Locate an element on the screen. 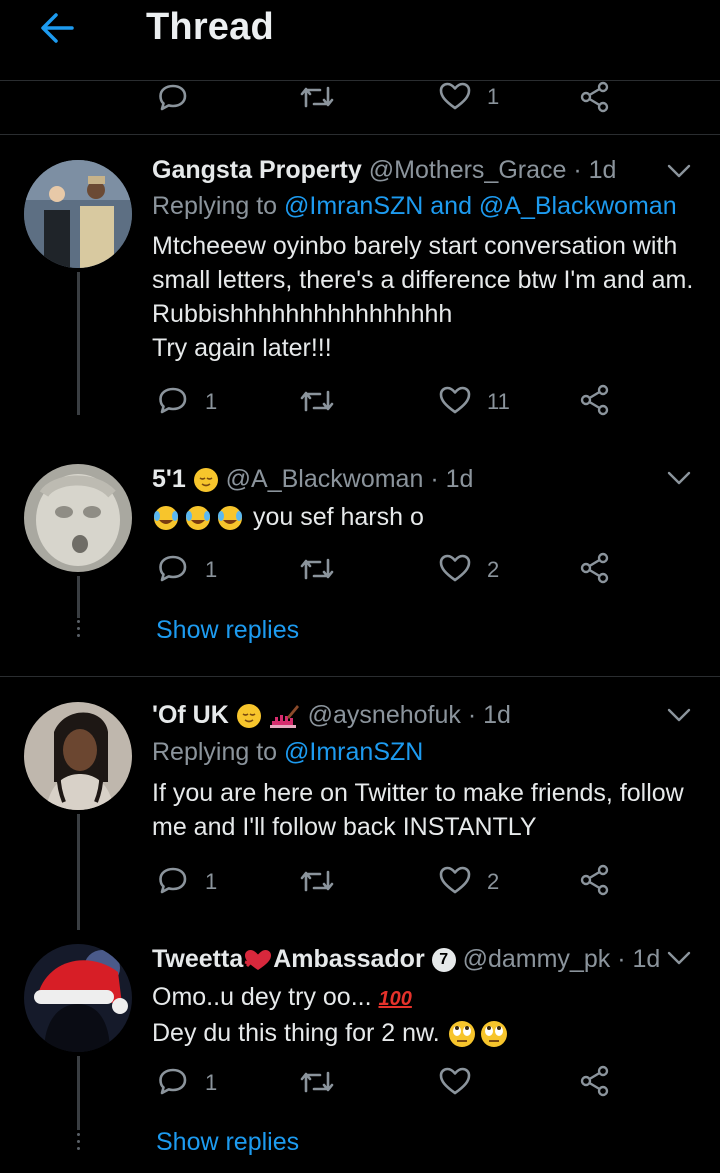 Image resolution: width=720 pixels, height=1173 pixels. handle: @dammy_pk is located at coordinates (537, 959).